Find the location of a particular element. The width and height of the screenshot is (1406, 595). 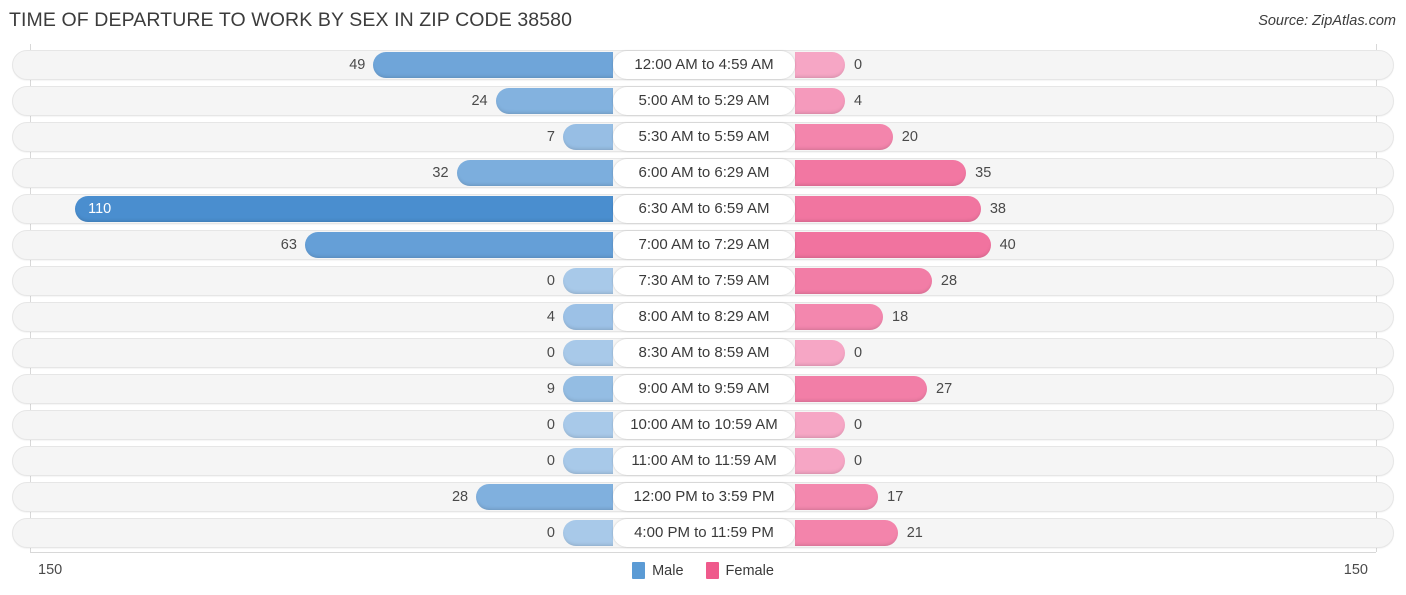

category-label: 4:00 PM to 11:59 PM is located at coordinates (704, 533).